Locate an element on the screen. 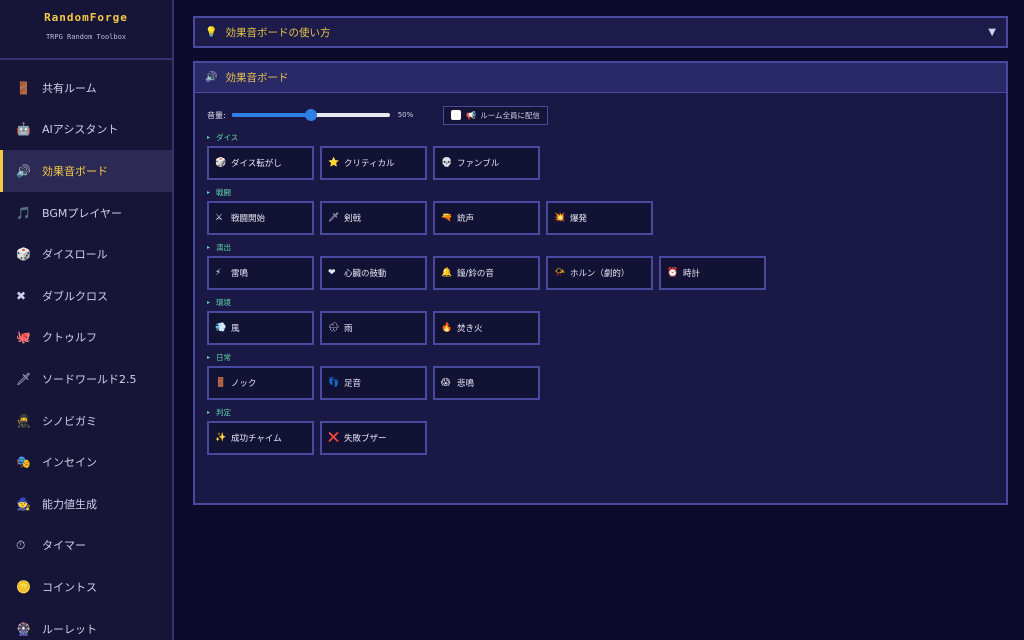  sound-button-row: ⚡ 雷鳴 ❤ 心臓の鼓動 🔔 鐘/鈴の音 📯 ホルン（劇的） ⏰ 時計 is located at coordinates (600, 273).